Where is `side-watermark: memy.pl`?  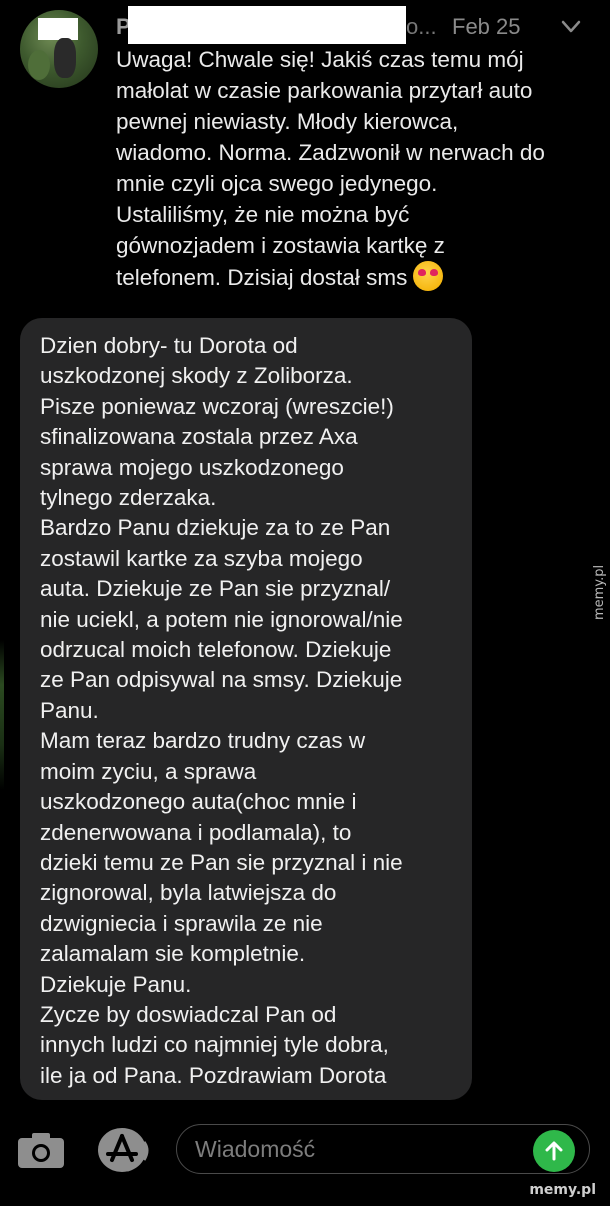
side-watermark: memy.pl is located at coordinates (599, 592).